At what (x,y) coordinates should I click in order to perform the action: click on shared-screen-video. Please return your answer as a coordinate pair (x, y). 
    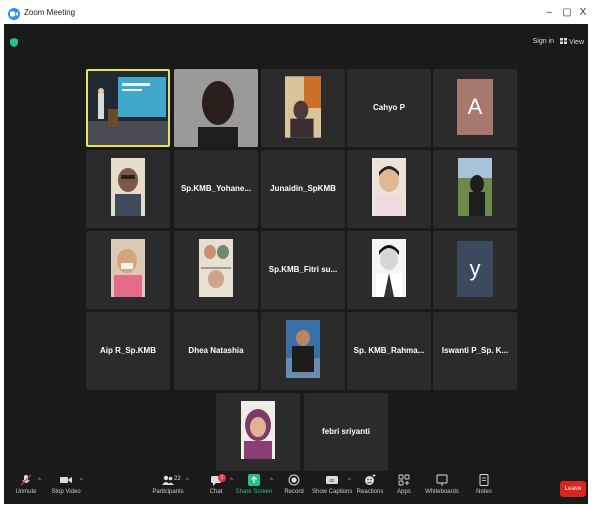
    Looking at the image, I should click on (128, 108).